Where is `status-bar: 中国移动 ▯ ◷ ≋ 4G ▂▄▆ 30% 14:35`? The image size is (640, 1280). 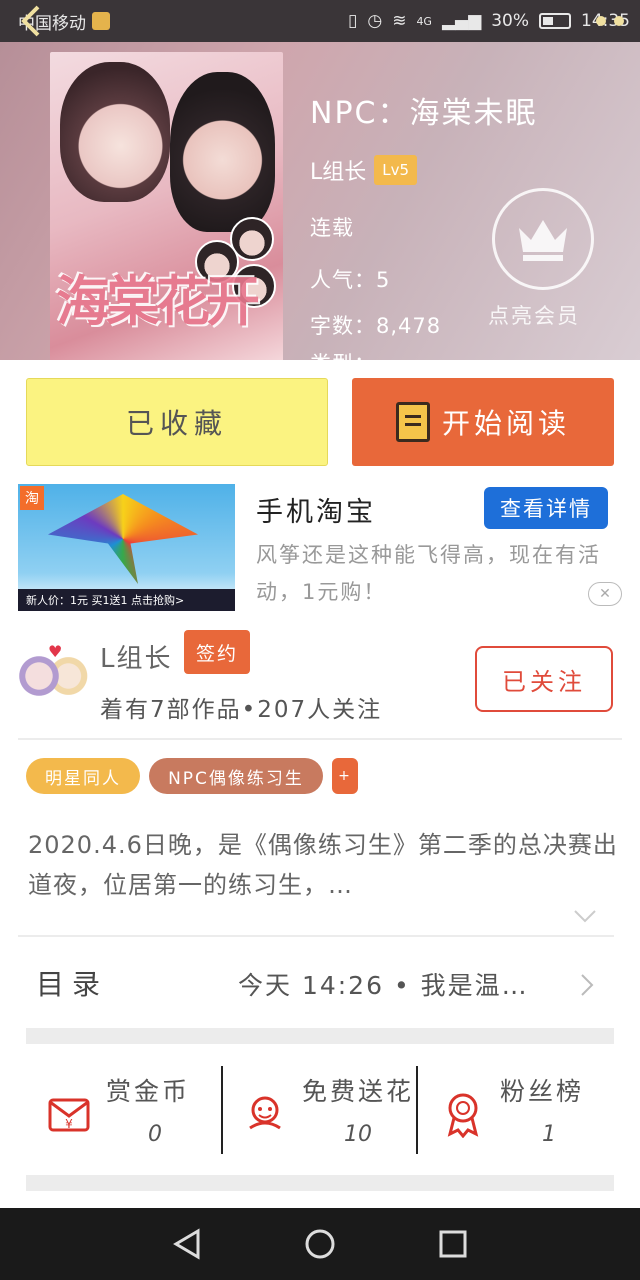
status-bar: 中国移动 ▯ ◷ ≋ 4G ▂▄▆ 30% 14:35 is located at coordinates (320, 21).